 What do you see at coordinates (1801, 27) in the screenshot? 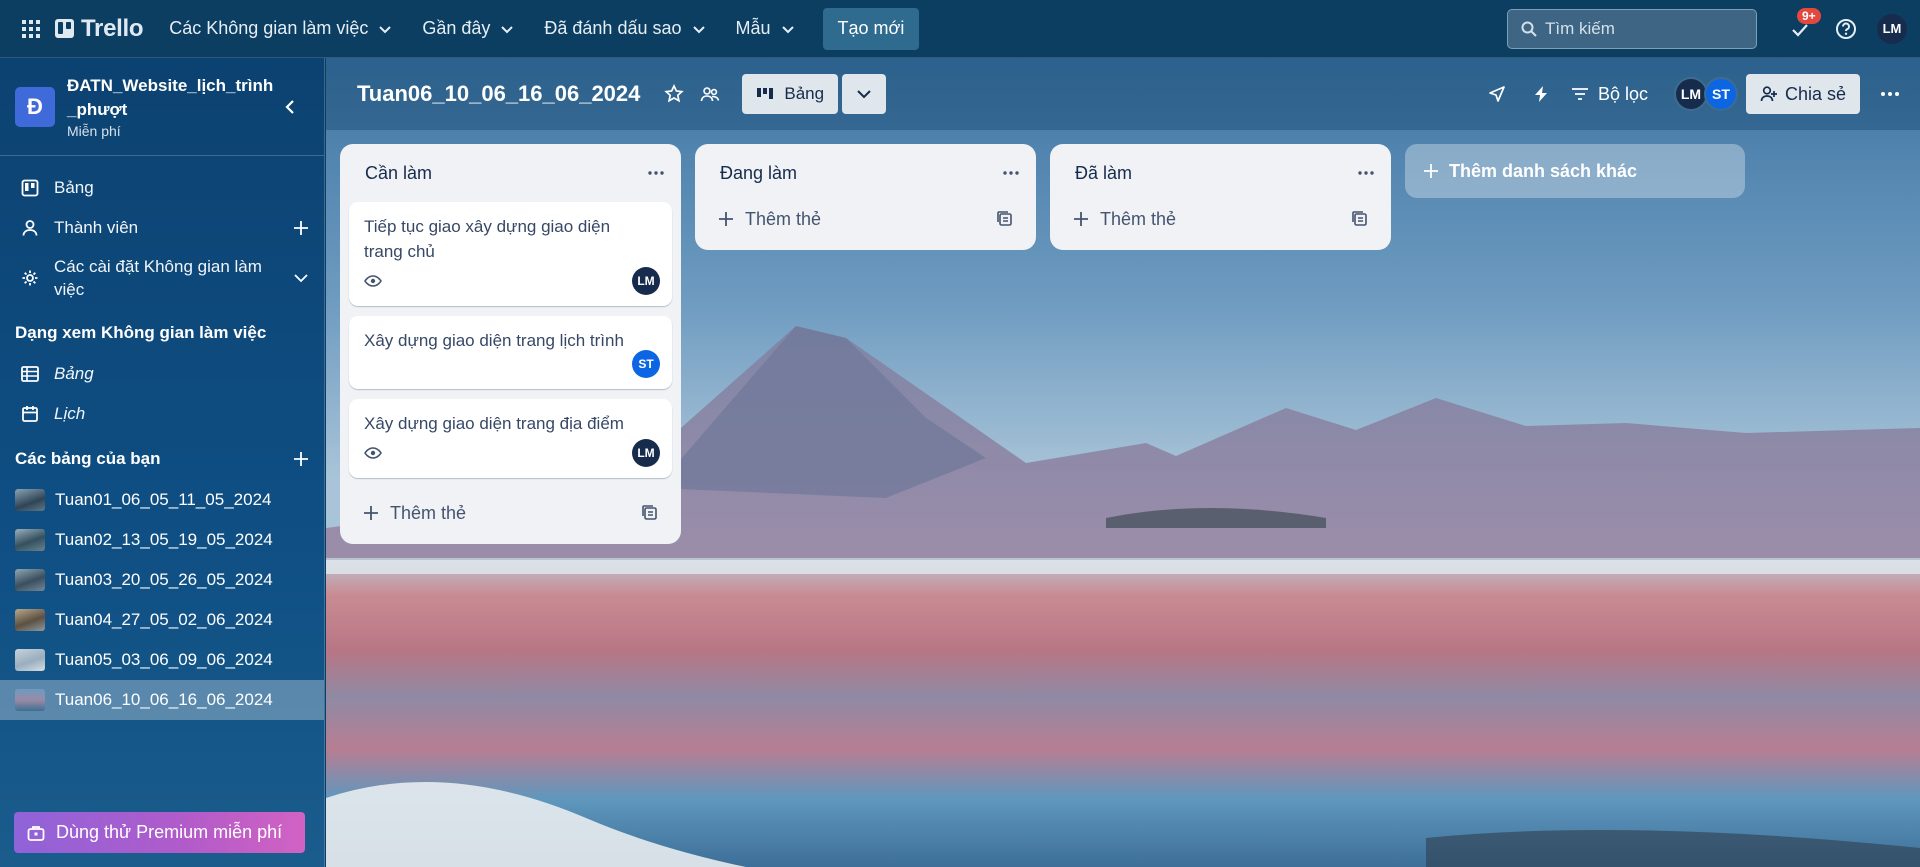
I see `notifications-button: 9+` at bounding box center [1801, 27].